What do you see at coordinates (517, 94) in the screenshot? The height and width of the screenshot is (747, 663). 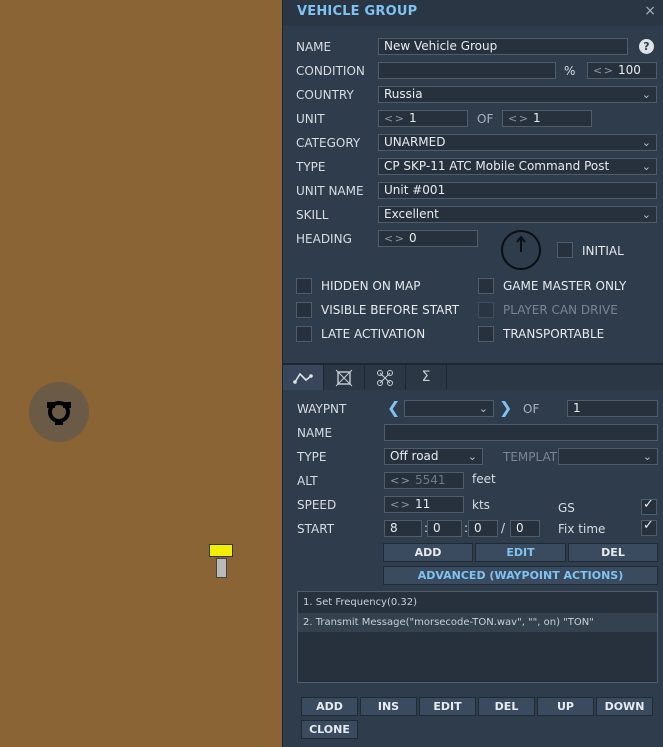 I see `country-select: Russia ⌄` at bounding box center [517, 94].